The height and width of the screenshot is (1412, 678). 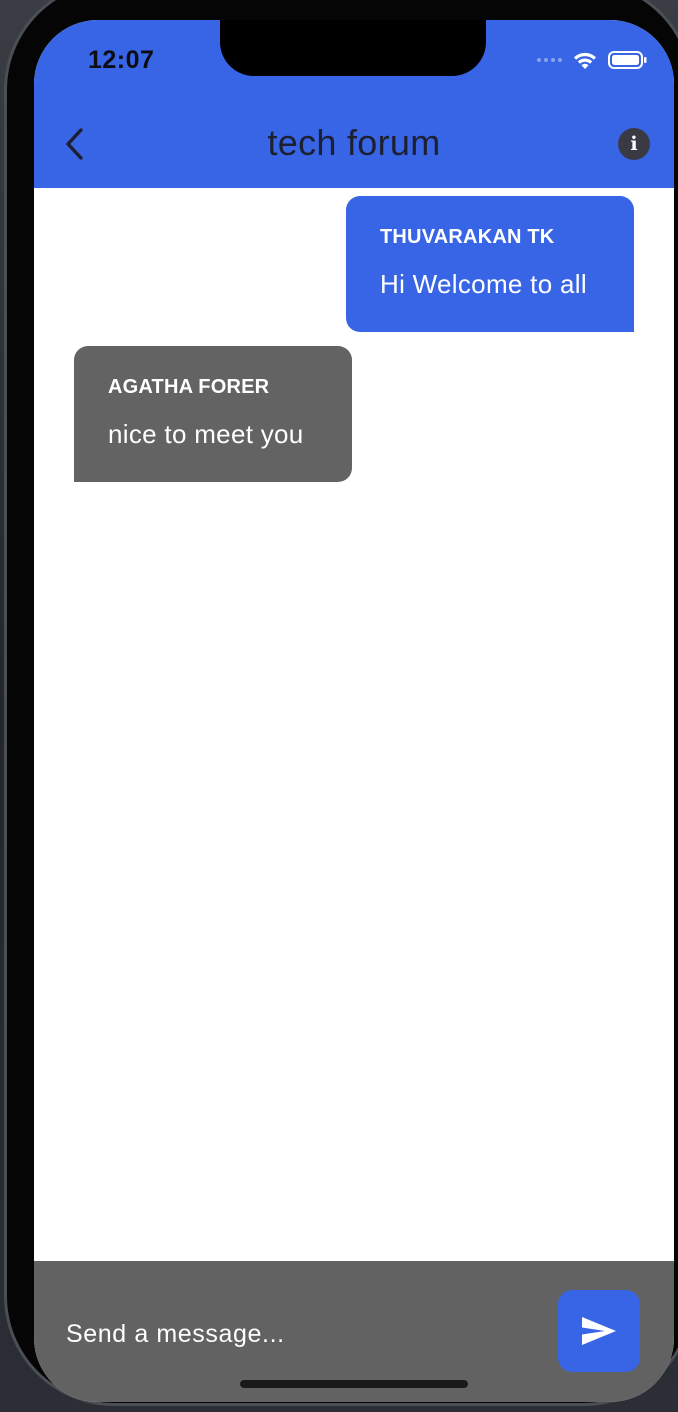 I want to click on page-title: tech forum, so click(x=354, y=142).